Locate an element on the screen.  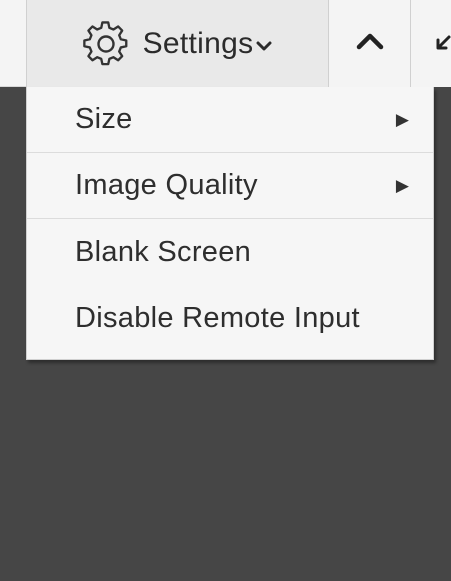
settings-label: Settings is located at coordinates (198, 43).